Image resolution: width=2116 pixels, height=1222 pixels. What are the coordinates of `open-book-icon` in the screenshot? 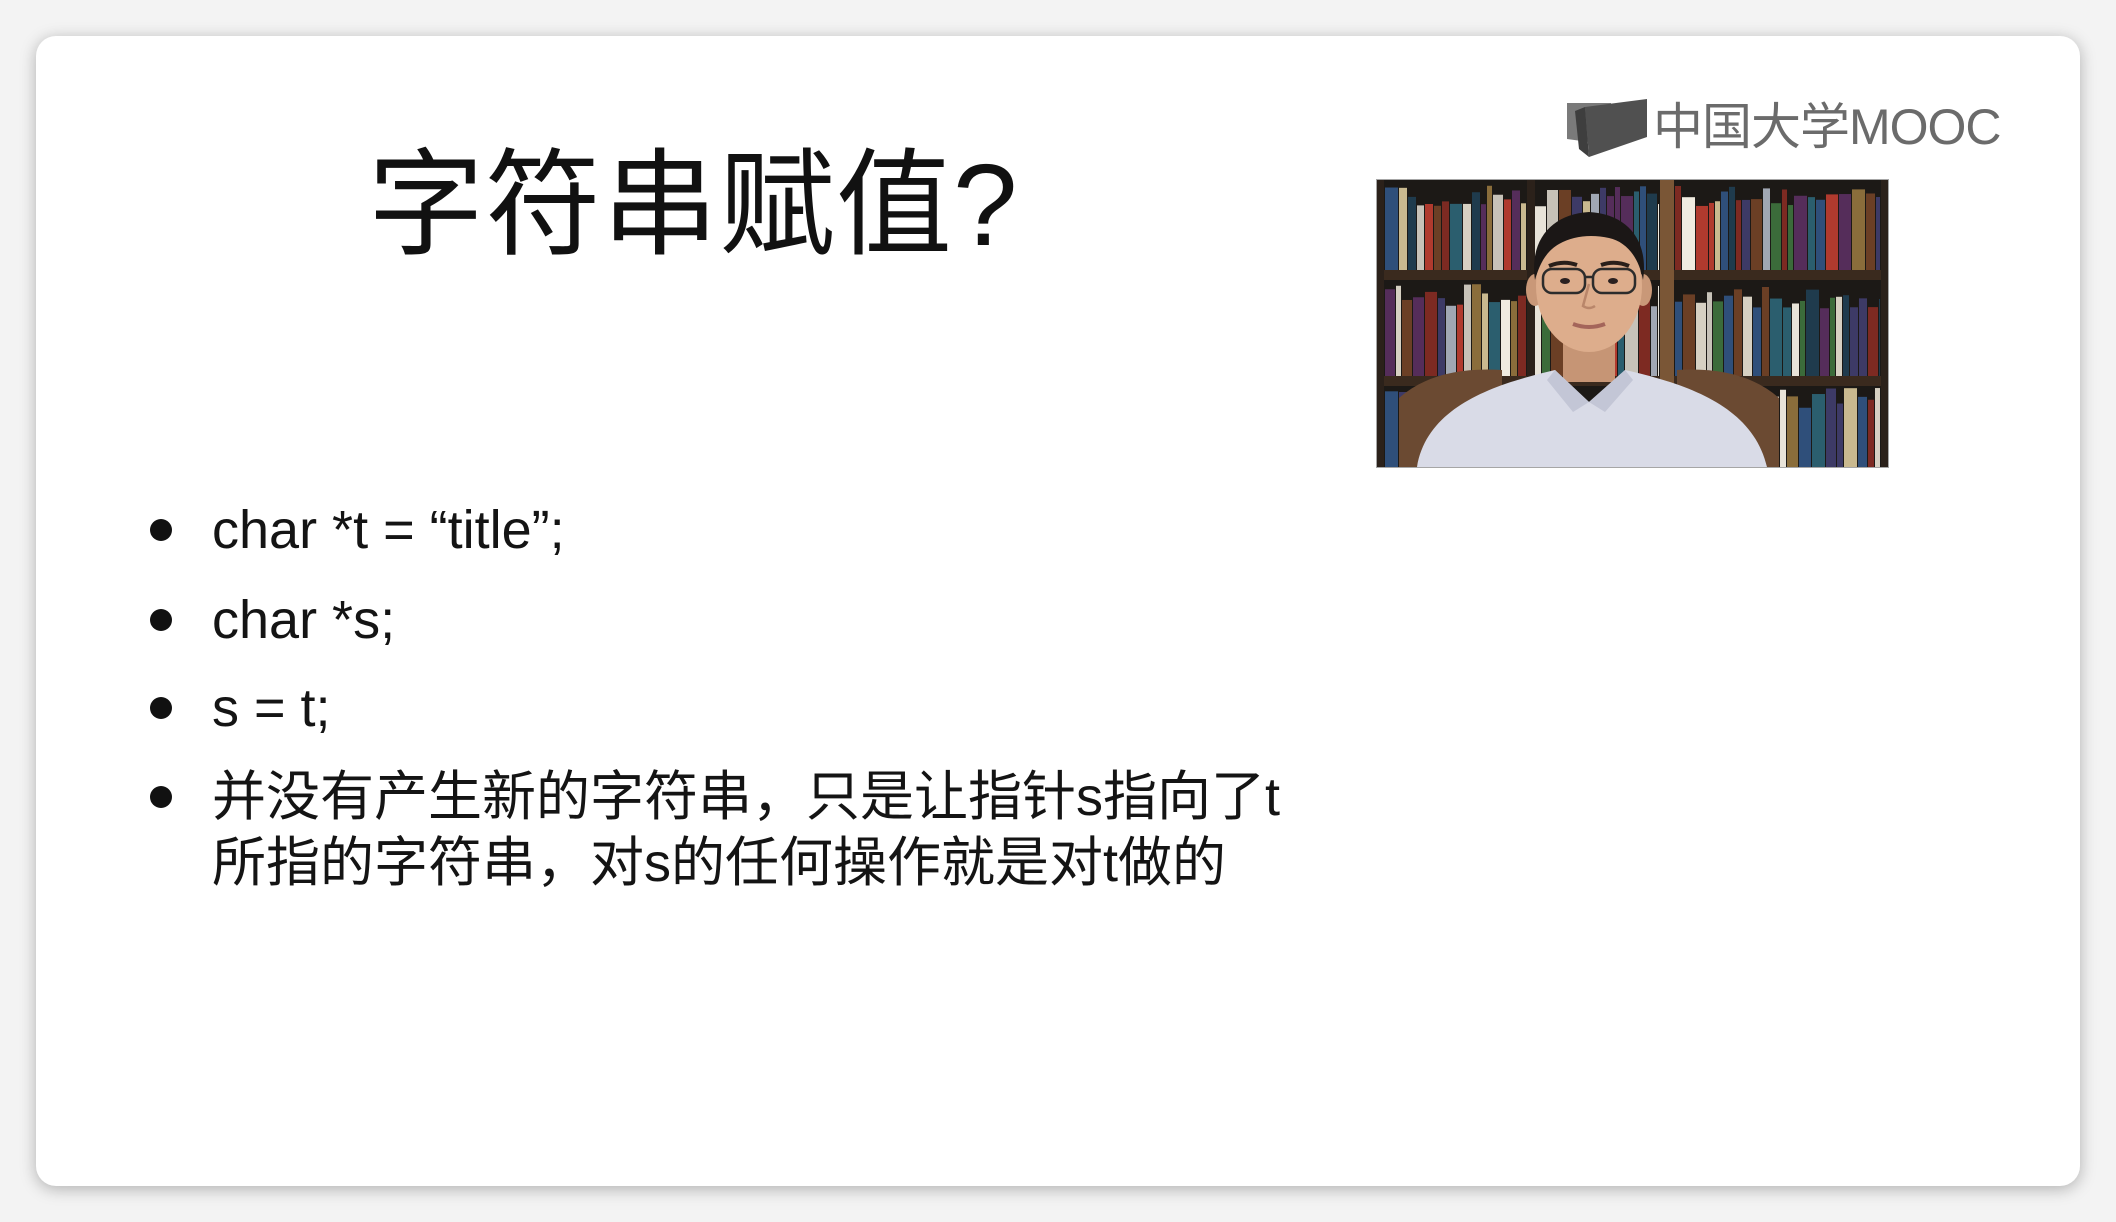 It's located at (1607, 128).